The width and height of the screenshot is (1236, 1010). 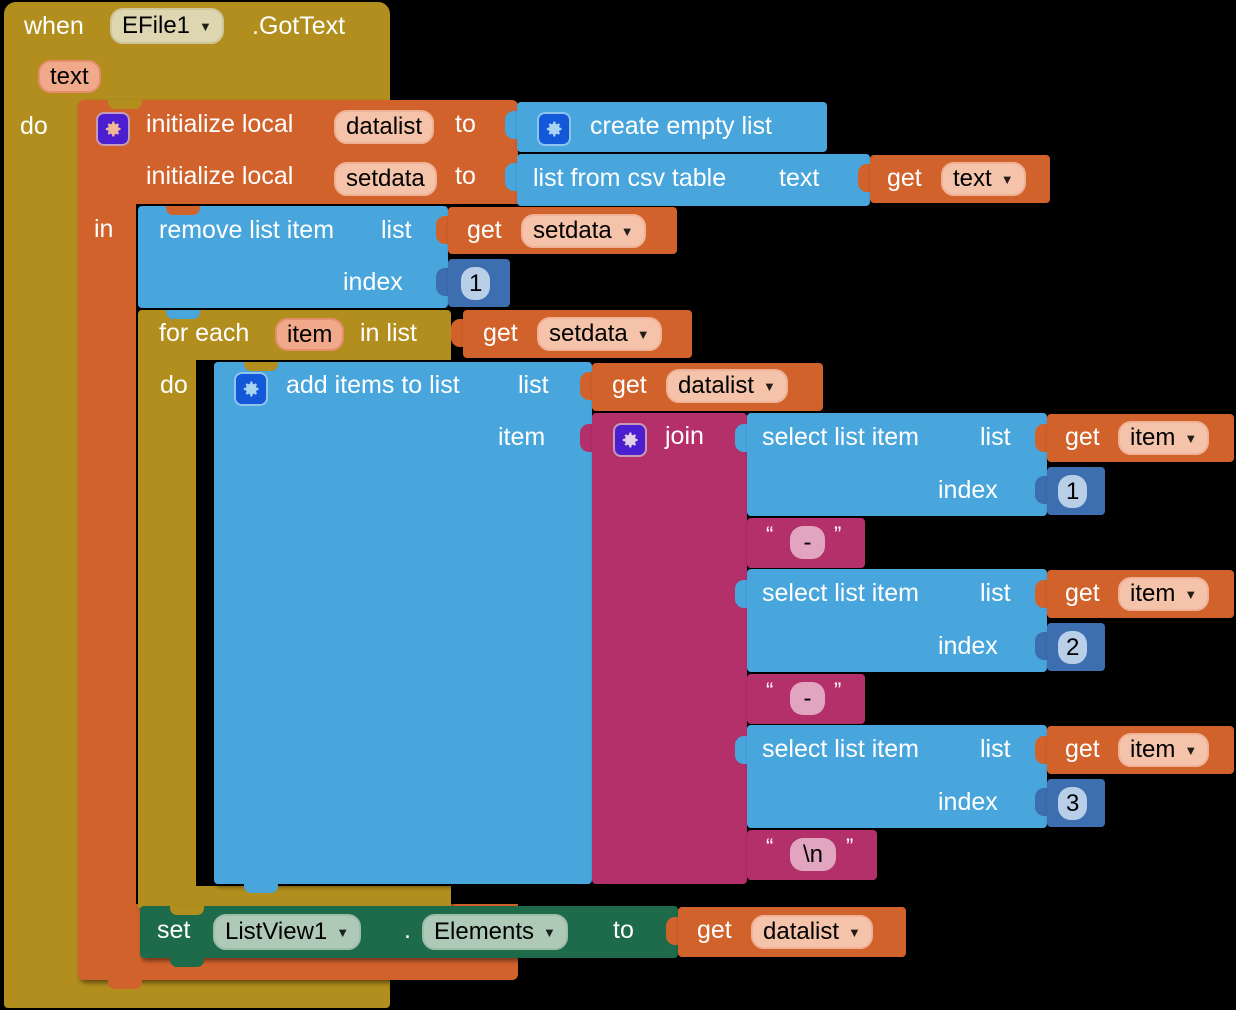 I want to click on get-datalist-variable-name-2: datalist, so click(x=801, y=931).